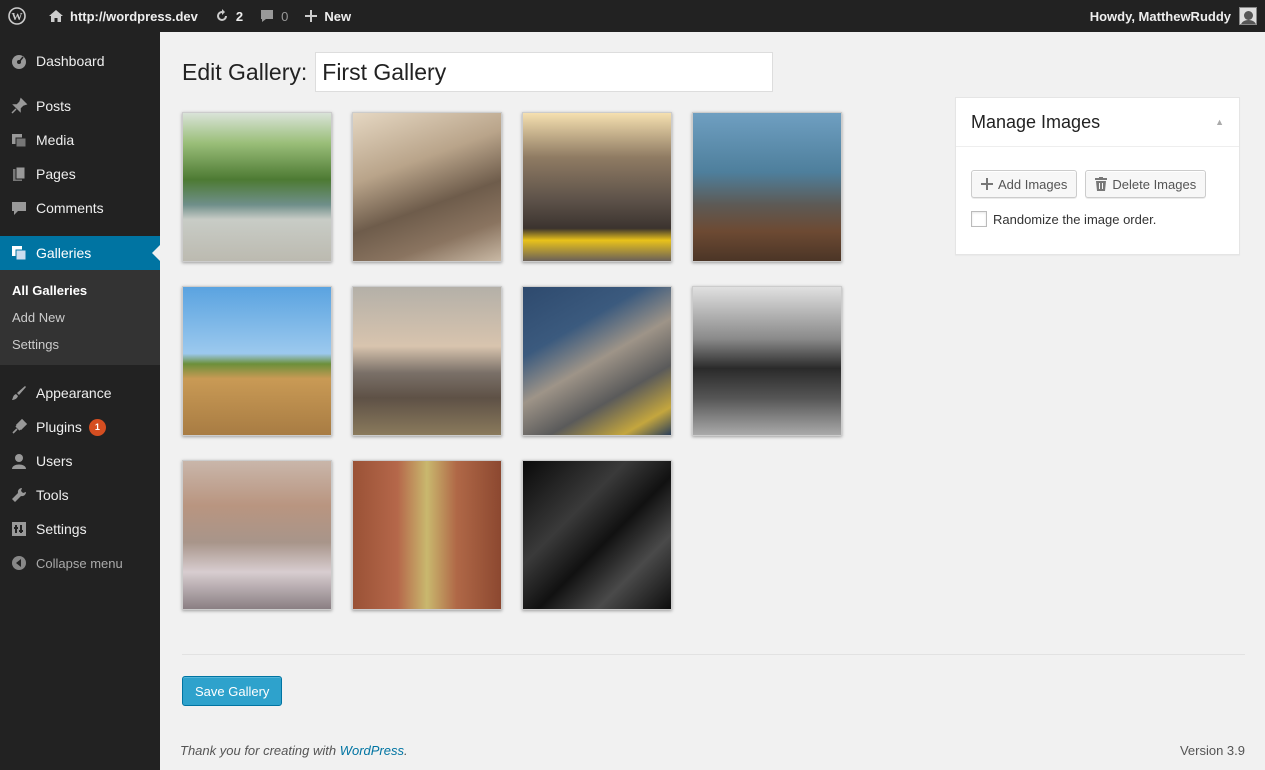  I want to click on menu-users: Users, so click(80, 461).